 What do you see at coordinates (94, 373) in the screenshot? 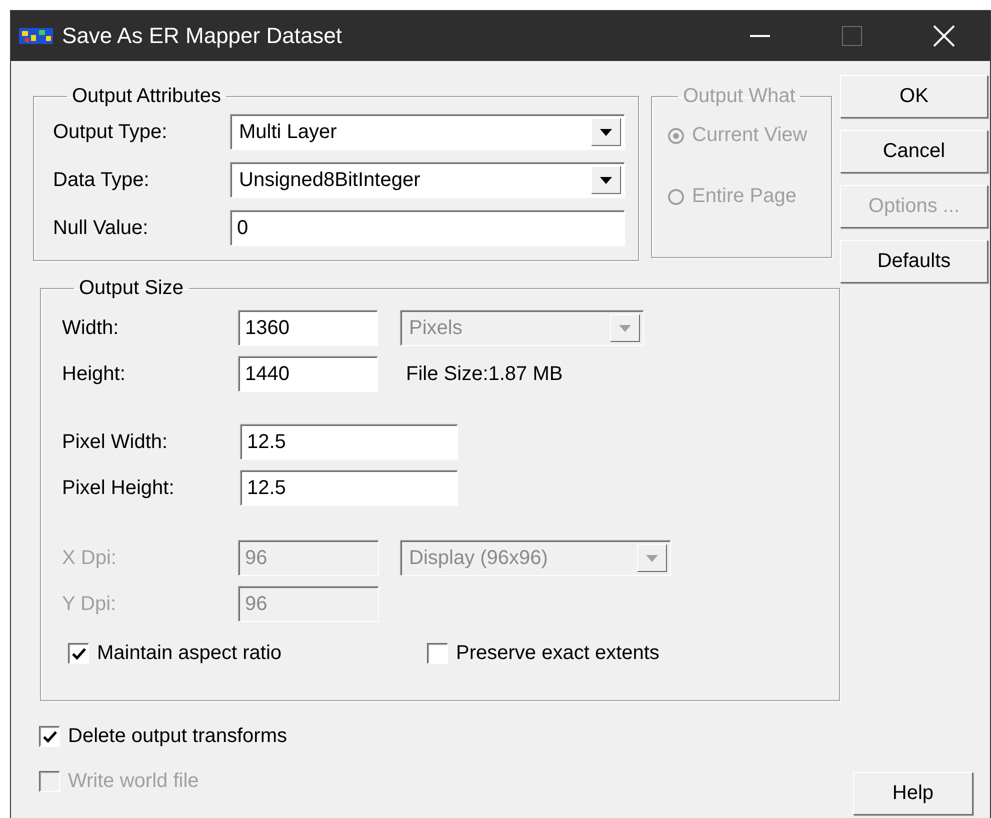
I see `field-label: Height:` at bounding box center [94, 373].